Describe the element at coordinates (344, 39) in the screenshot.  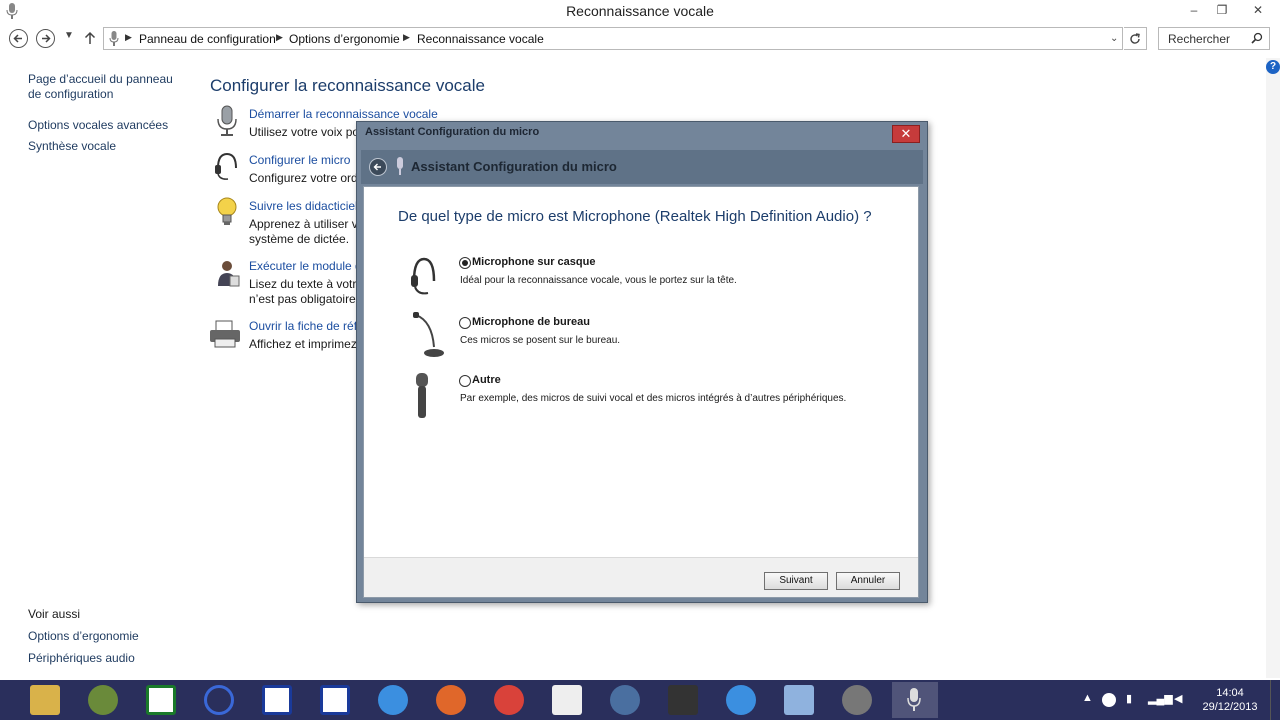
I see `breadcrumb-ease-of-access: Options d’ergonomie` at that location.